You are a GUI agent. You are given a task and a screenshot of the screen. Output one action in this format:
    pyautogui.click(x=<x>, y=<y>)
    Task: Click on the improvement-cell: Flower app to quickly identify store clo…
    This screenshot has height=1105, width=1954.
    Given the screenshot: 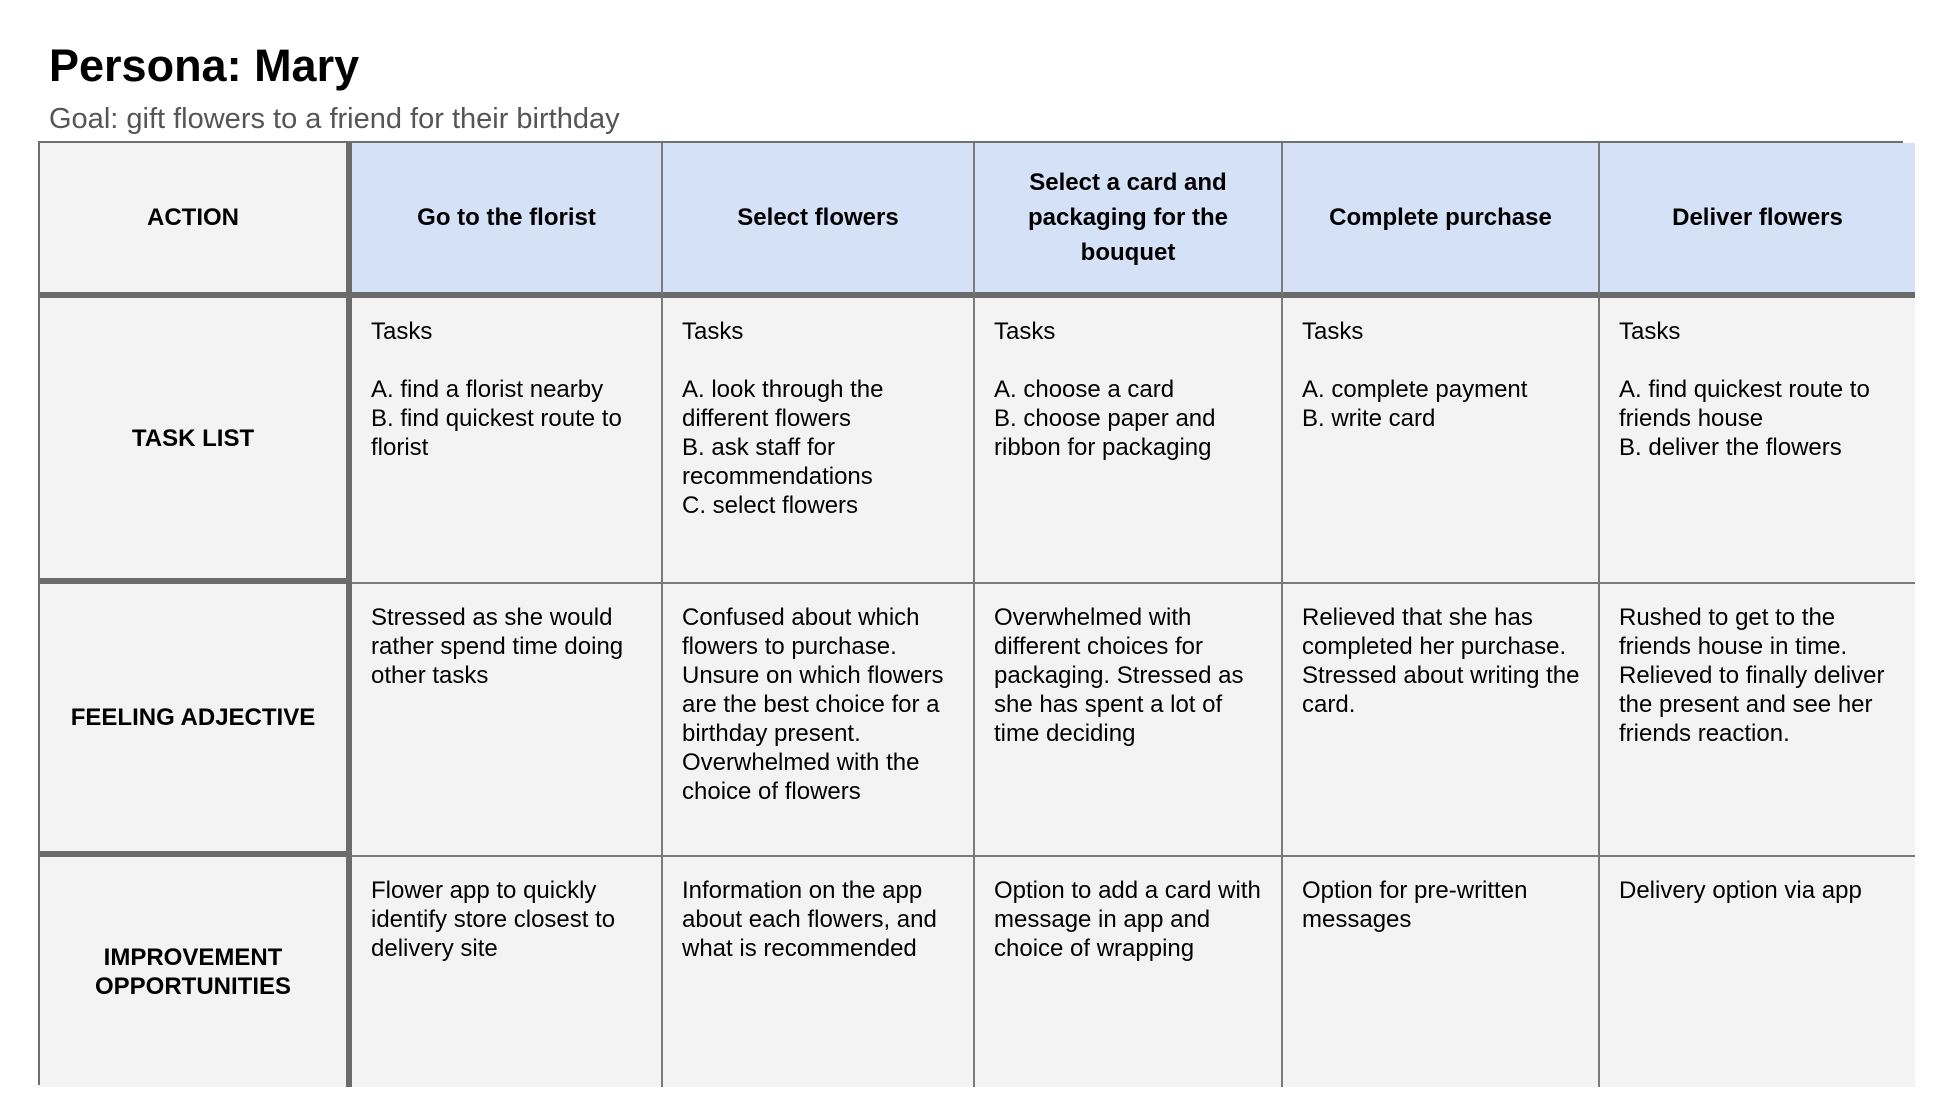 What is the action you would take?
    pyautogui.click(x=507, y=972)
    